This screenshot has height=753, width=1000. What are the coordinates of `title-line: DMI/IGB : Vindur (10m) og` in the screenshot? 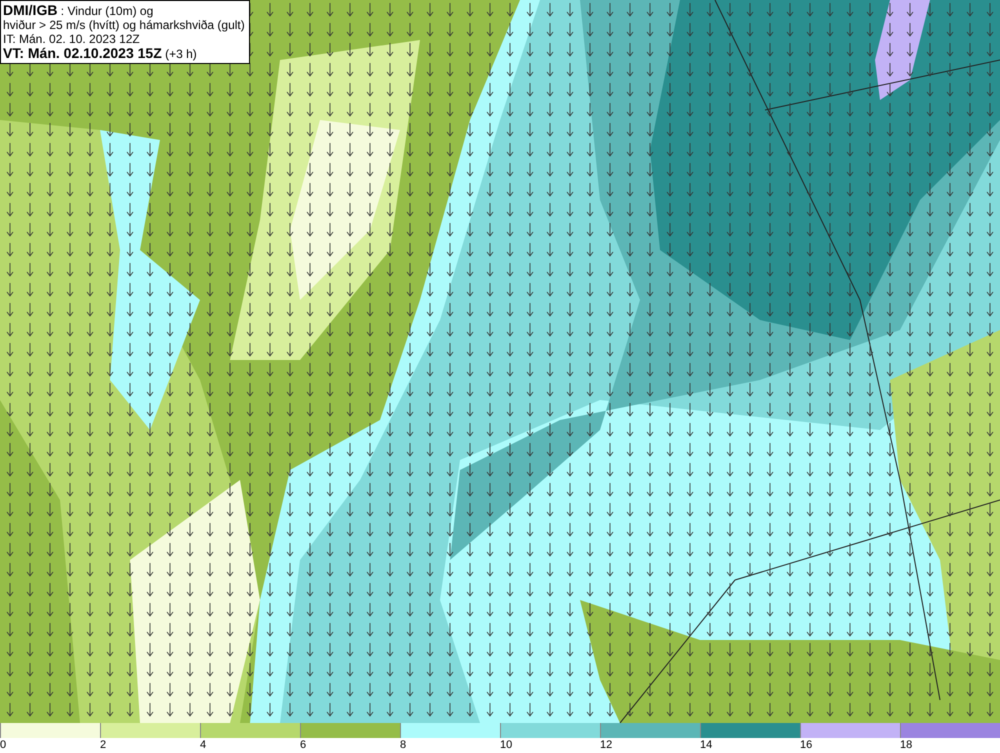 It's located at (78, 10).